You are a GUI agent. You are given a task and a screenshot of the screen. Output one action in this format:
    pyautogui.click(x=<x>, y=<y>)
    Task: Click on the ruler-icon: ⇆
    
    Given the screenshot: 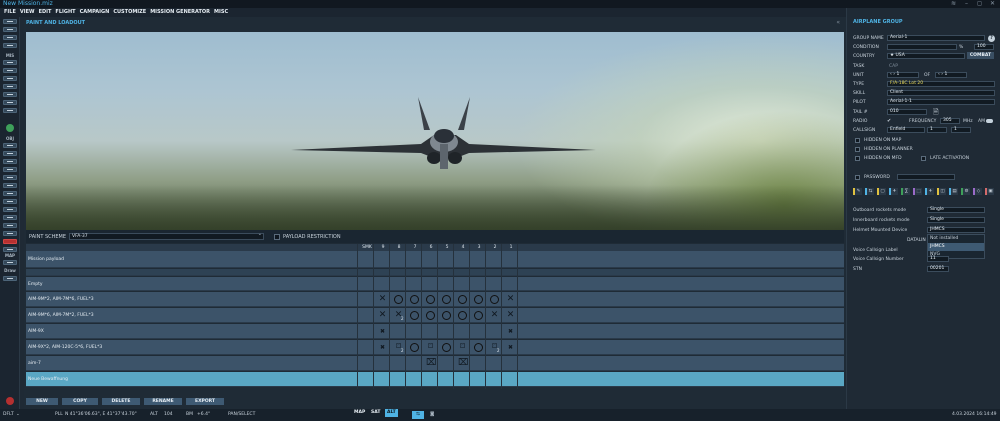 What is the action you would take?
    pyautogui.click(x=418, y=415)
    